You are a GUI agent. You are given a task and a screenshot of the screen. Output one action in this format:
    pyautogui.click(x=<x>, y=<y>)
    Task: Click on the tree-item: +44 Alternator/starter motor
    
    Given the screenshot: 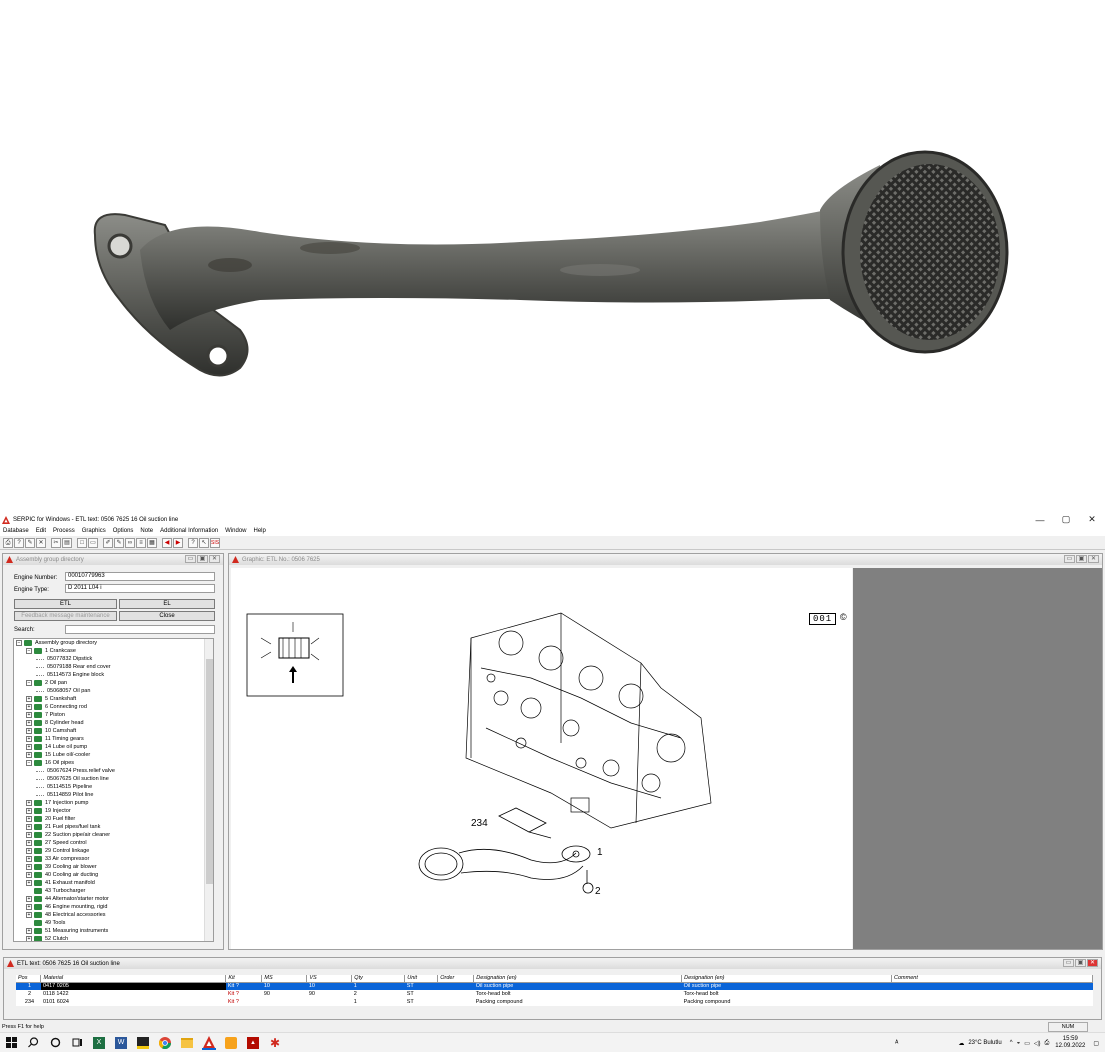 What is the action you would take?
    pyautogui.click(x=113, y=899)
    